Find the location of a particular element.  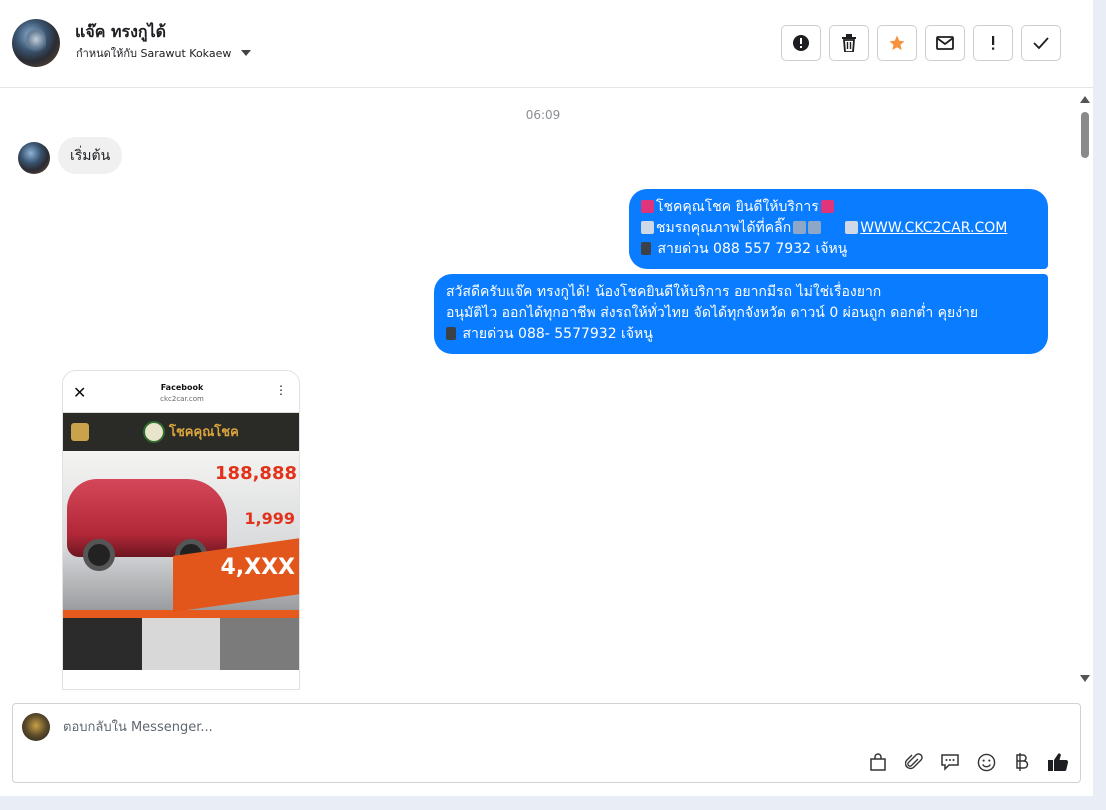

page-avatar is located at coordinates (36, 727).